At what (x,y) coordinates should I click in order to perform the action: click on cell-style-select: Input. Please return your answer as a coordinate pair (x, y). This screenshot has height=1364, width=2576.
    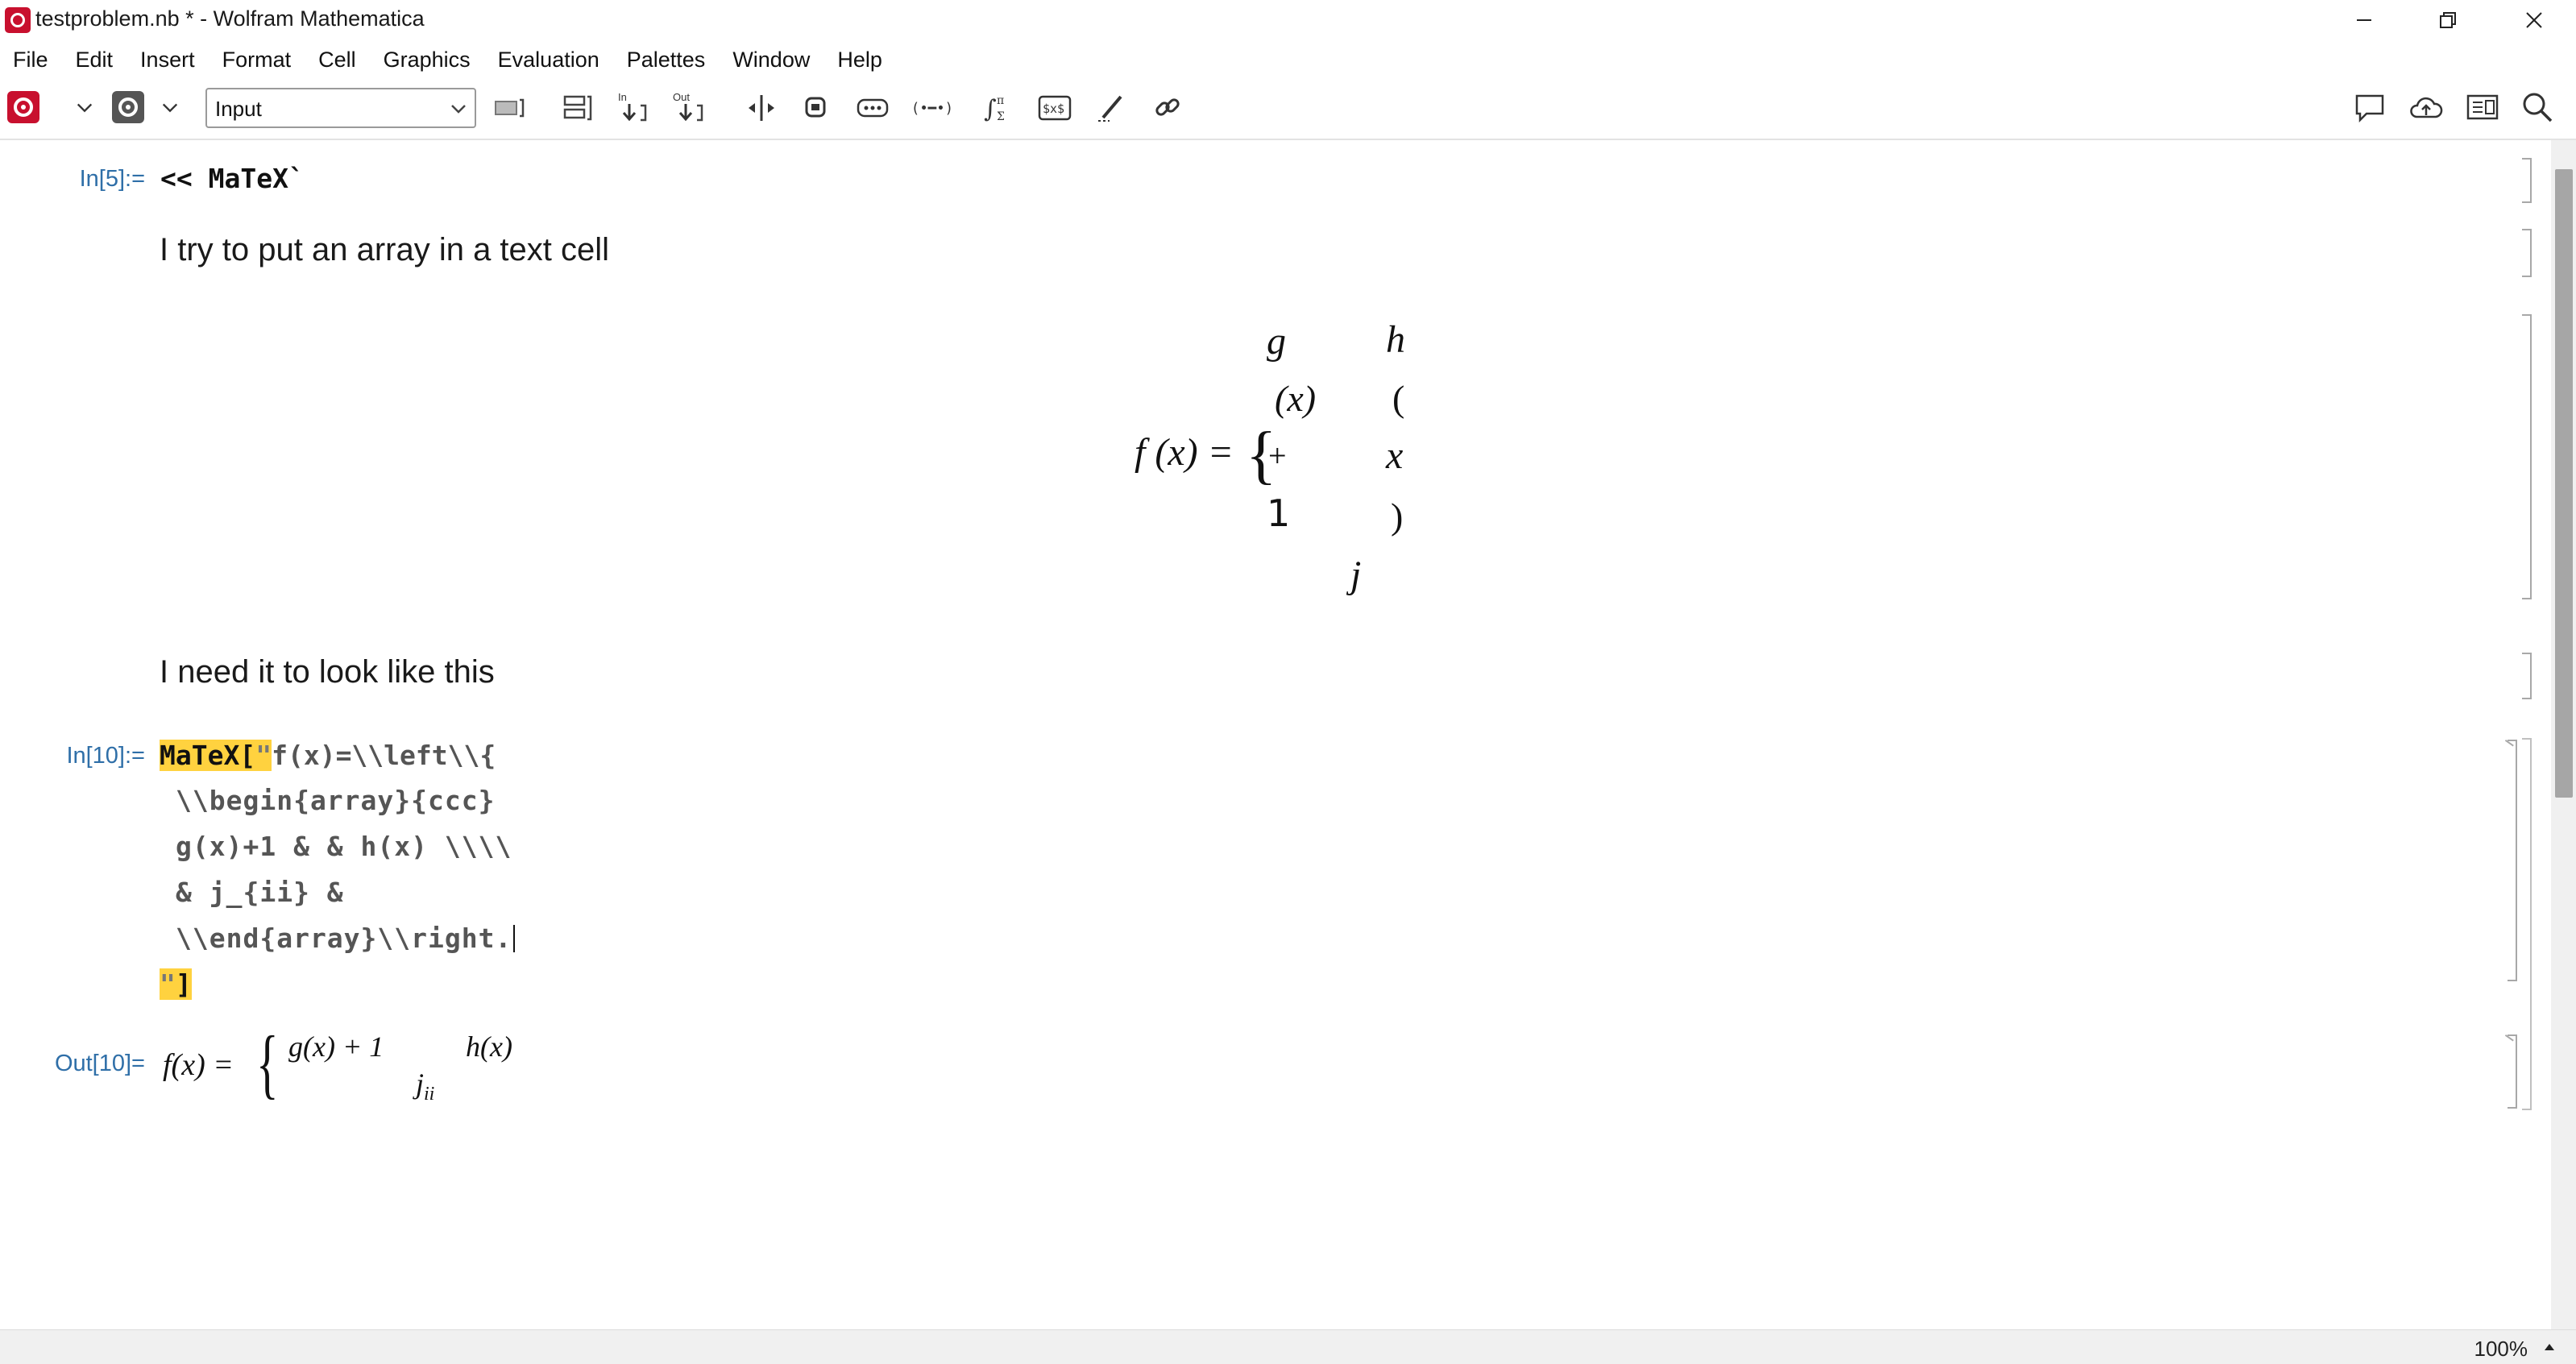
    Looking at the image, I should click on (340, 108).